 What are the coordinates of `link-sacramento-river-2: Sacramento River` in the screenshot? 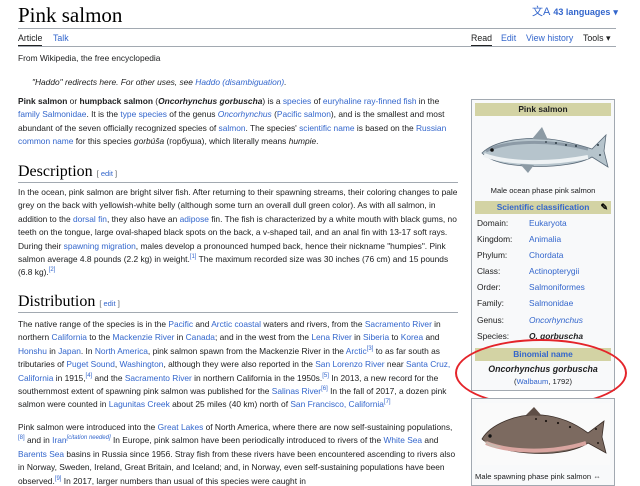 It's located at (158, 378).